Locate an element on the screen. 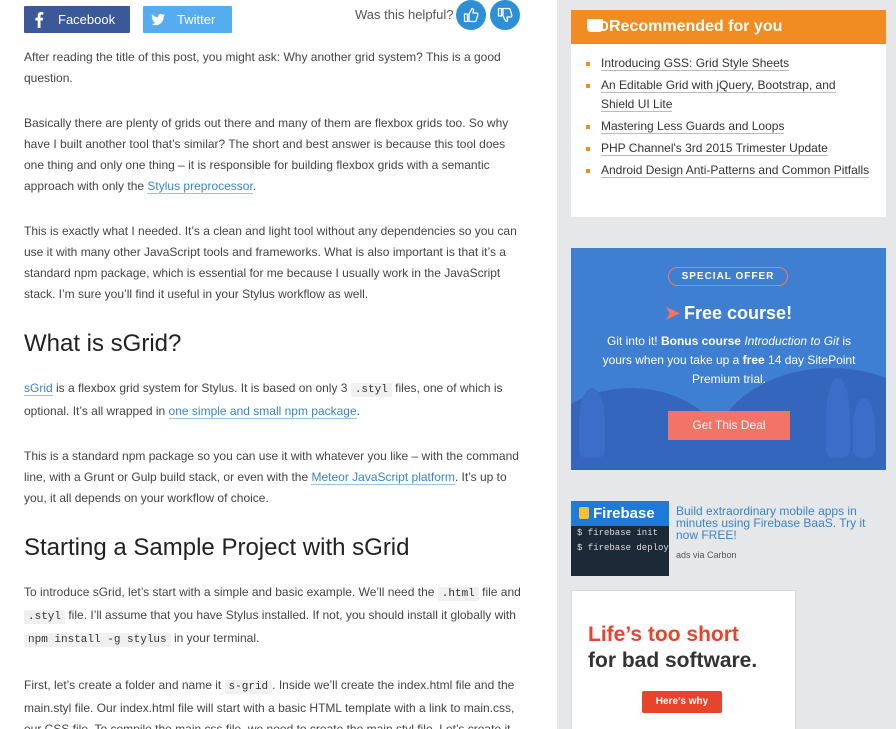  thumbs-down-icon is located at coordinates (505, 15).